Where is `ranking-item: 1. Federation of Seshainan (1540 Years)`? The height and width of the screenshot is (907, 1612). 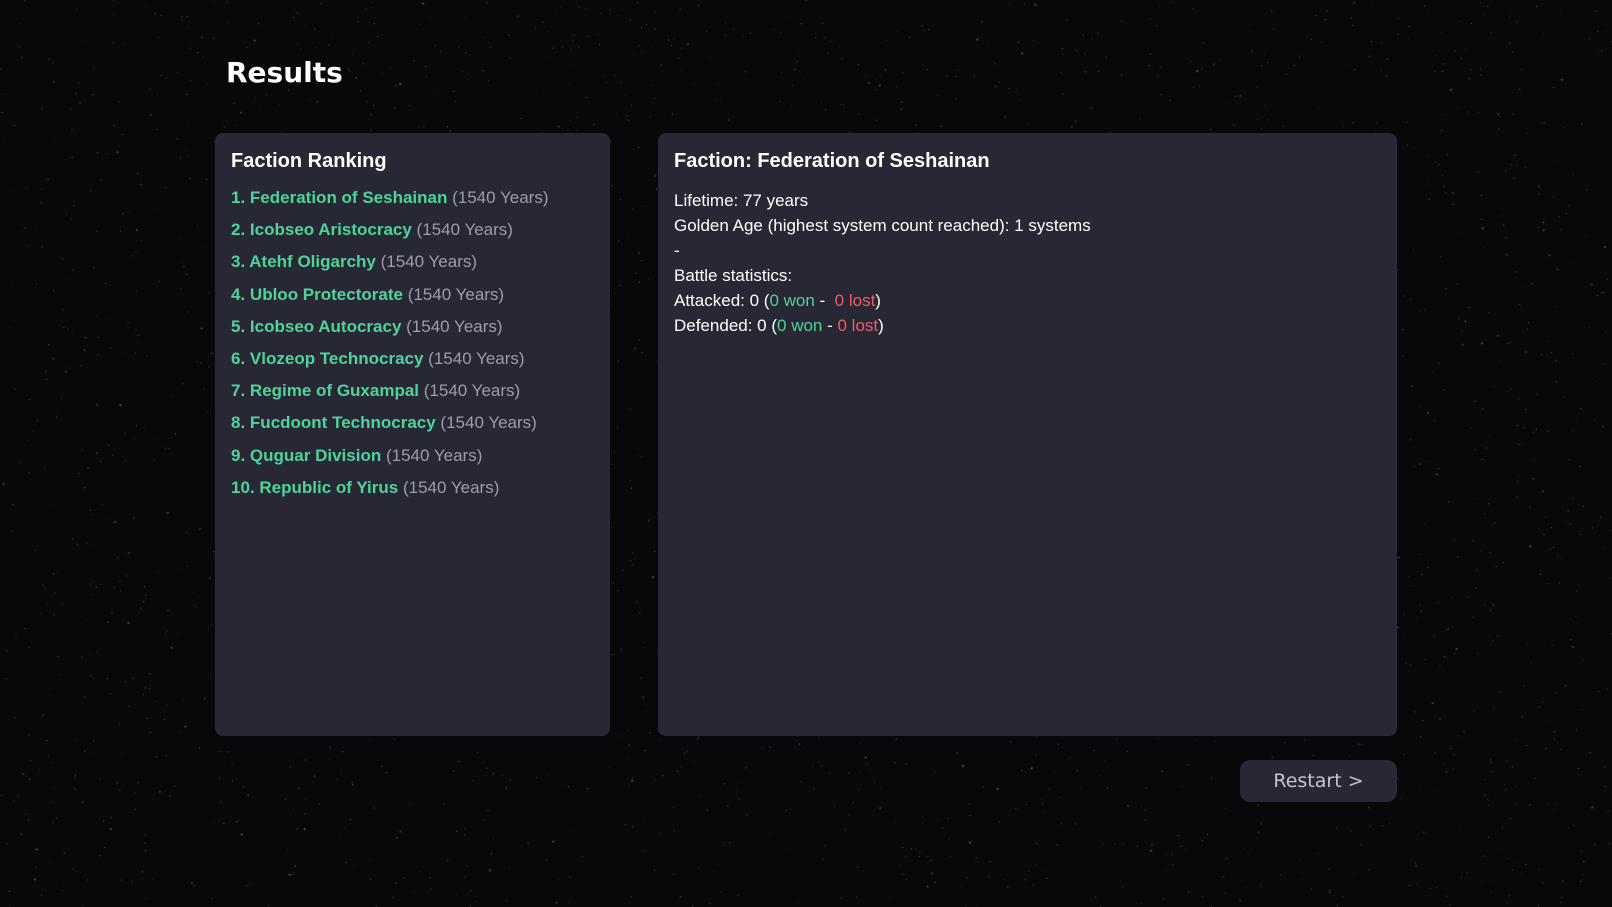 ranking-item: 1. Federation of Seshainan (1540 Years) is located at coordinates (412, 204).